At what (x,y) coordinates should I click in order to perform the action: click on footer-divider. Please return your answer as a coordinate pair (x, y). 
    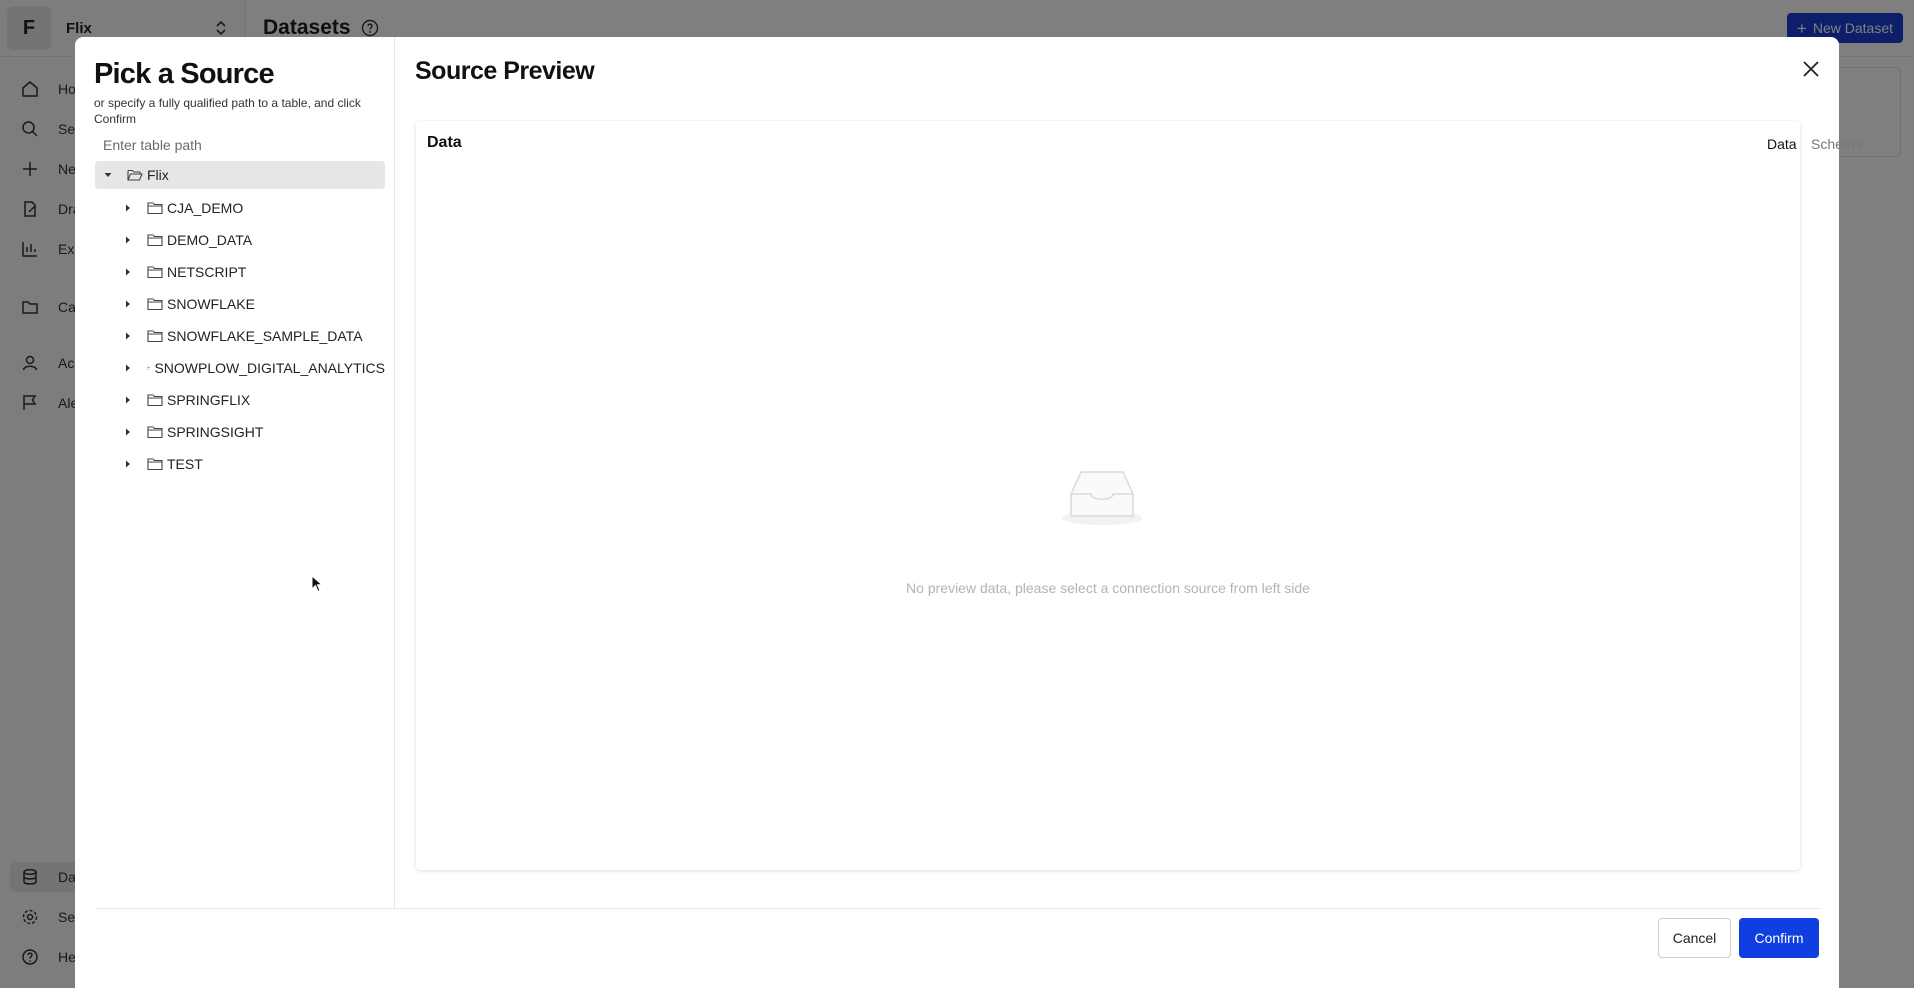
    Looking at the image, I should click on (958, 908).